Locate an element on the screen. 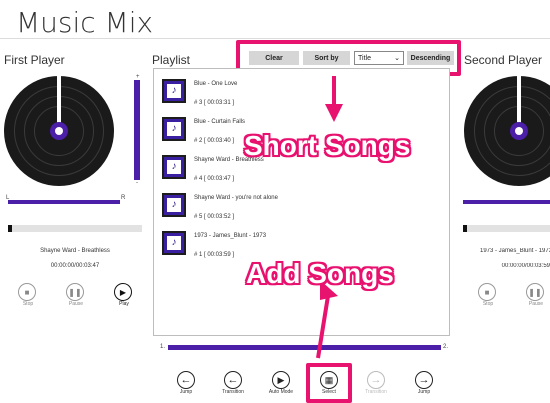 The height and width of the screenshot is (403, 550). annotation-arrows is located at coordinates (329, 217).